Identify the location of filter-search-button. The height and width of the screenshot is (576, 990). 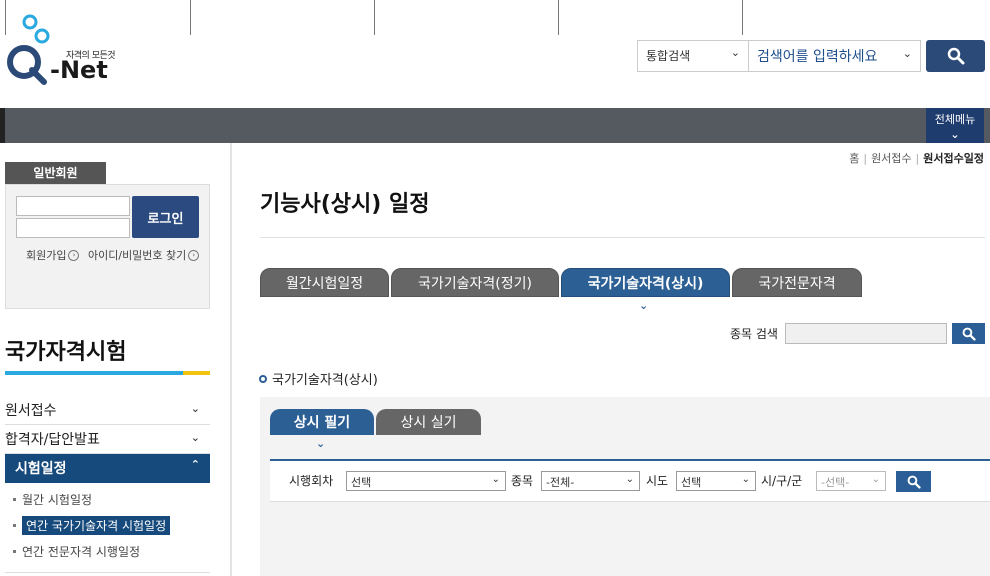
(913, 481).